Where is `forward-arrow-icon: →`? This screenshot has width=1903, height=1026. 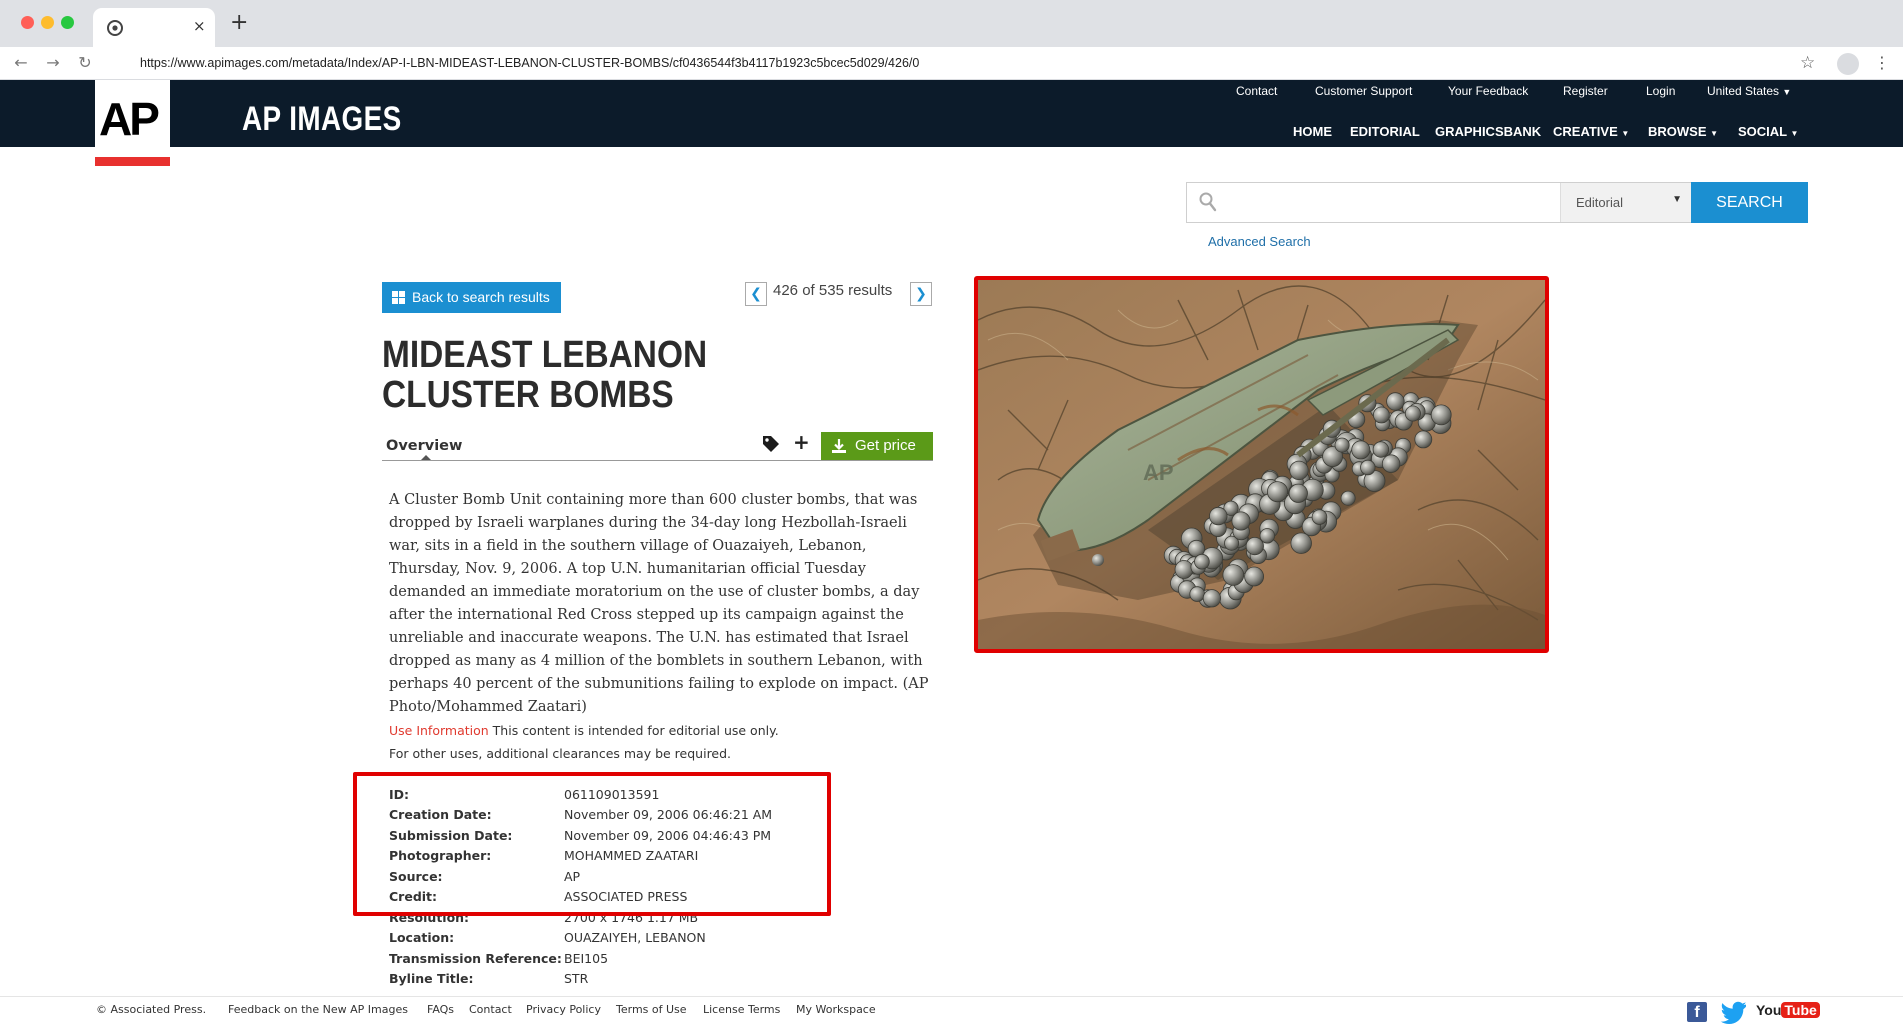
forward-arrow-icon: → is located at coordinates (53, 63).